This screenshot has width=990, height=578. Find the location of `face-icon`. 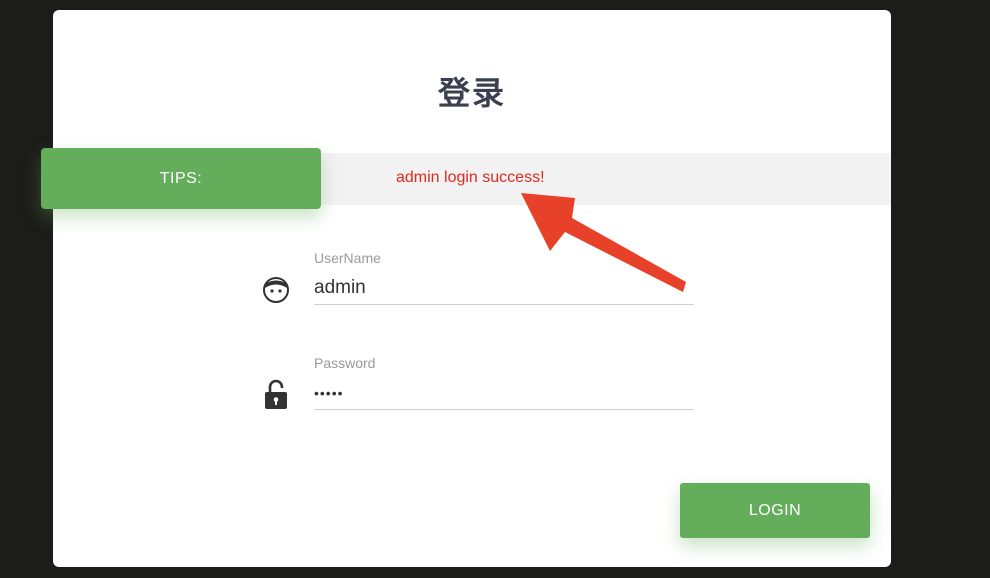

face-icon is located at coordinates (276, 290).